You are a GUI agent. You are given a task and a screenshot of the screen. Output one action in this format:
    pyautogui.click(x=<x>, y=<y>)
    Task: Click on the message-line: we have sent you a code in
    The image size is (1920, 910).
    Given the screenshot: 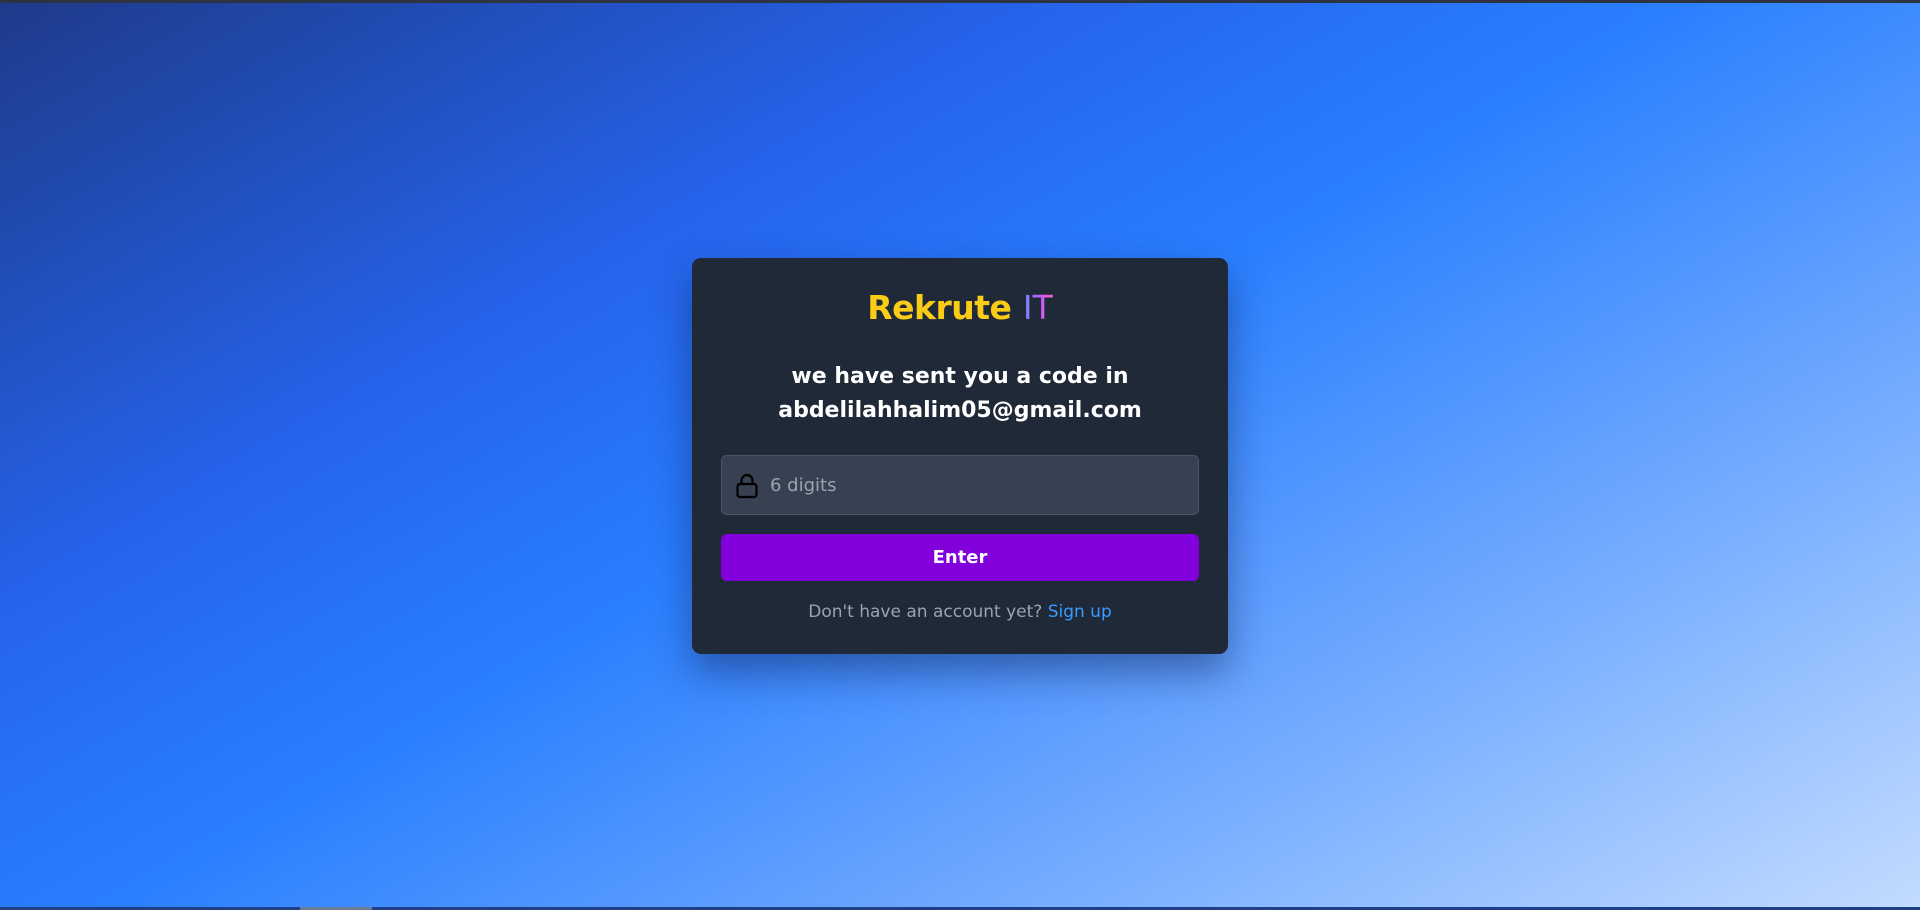 What is the action you would take?
    pyautogui.click(x=960, y=376)
    